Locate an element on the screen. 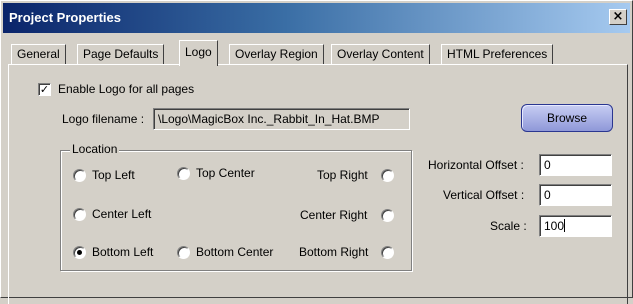 The image size is (633, 304). tab-html-preferences: HTML Preferences is located at coordinates (497, 54).